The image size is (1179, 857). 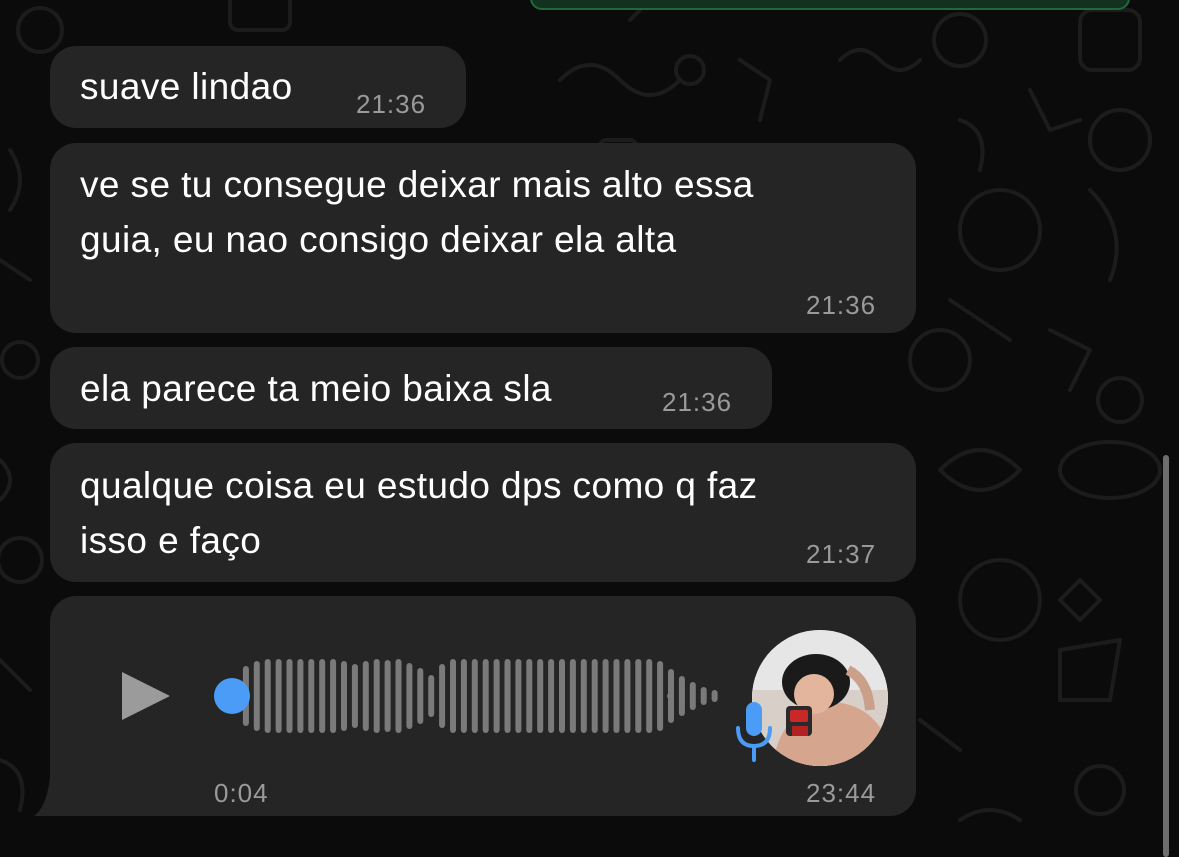 What do you see at coordinates (830, 5) in the screenshot?
I see `sent-message-edge` at bounding box center [830, 5].